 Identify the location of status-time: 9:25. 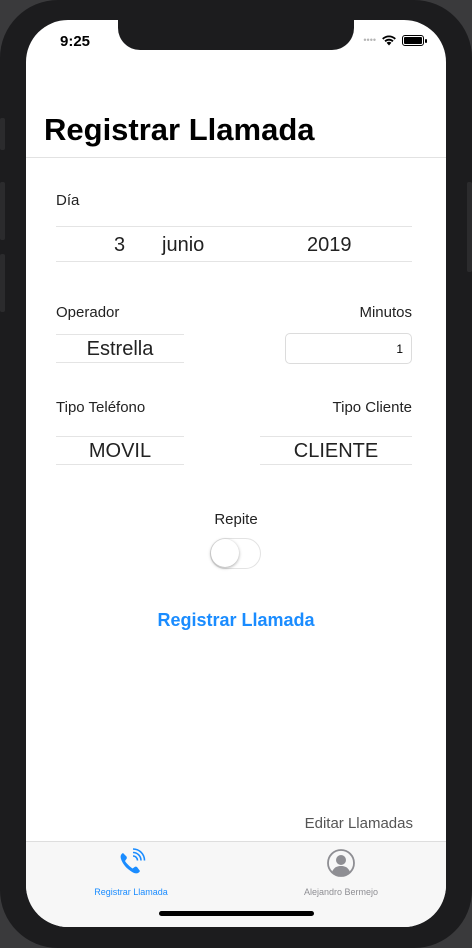
(75, 41).